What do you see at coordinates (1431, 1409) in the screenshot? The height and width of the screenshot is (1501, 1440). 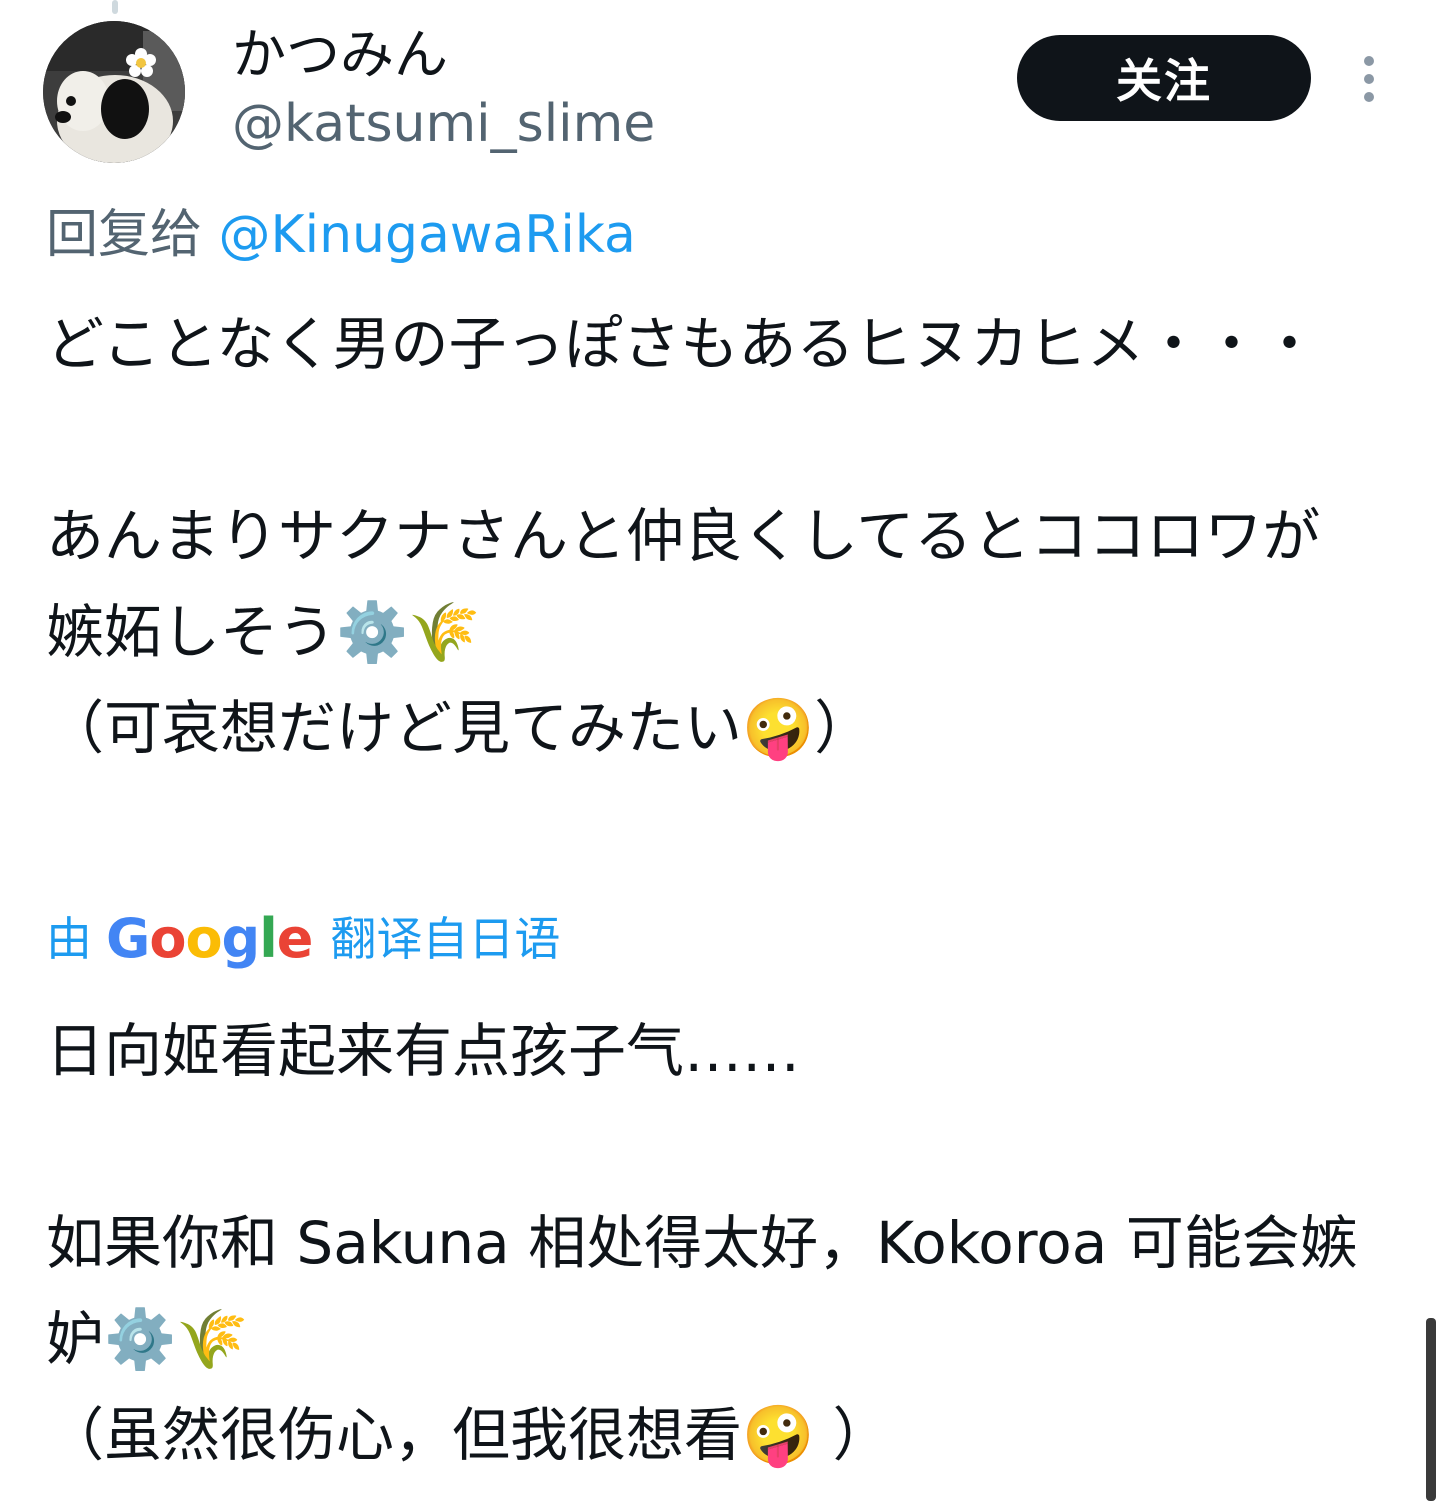 I see `scrollbar-thumb` at bounding box center [1431, 1409].